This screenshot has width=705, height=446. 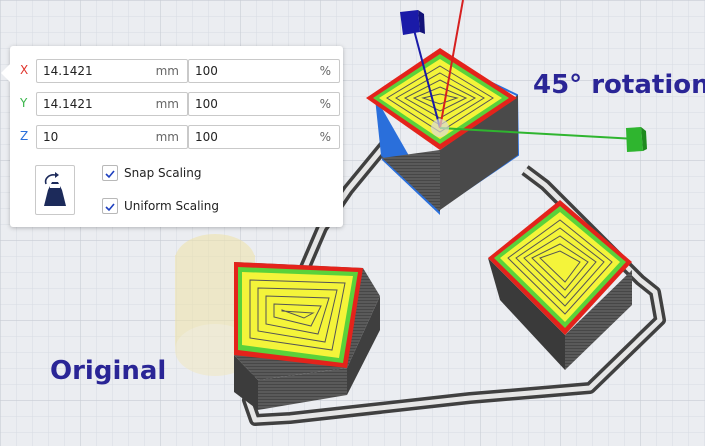 What do you see at coordinates (24, 70) in the screenshot?
I see `axis-label-x: X` at bounding box center [24, 70].